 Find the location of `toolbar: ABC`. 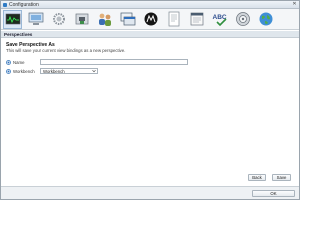

toolbar: ABC is located at coordinates (150, 19).